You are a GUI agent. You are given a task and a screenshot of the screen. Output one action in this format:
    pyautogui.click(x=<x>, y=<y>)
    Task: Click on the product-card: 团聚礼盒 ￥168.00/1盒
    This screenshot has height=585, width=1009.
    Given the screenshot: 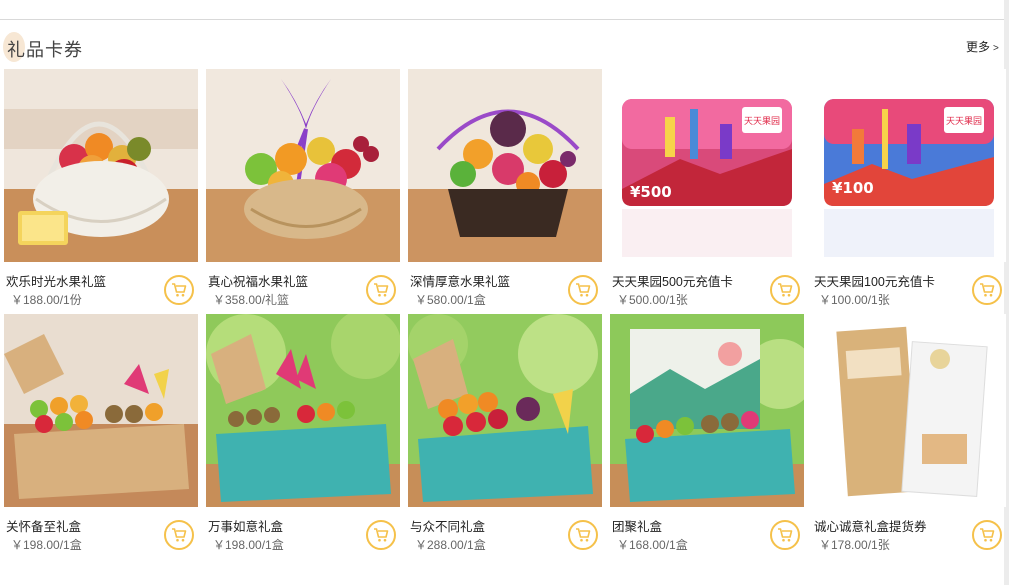 What is the action you would take?
    pyautogui.click(x=707, y=434)
    